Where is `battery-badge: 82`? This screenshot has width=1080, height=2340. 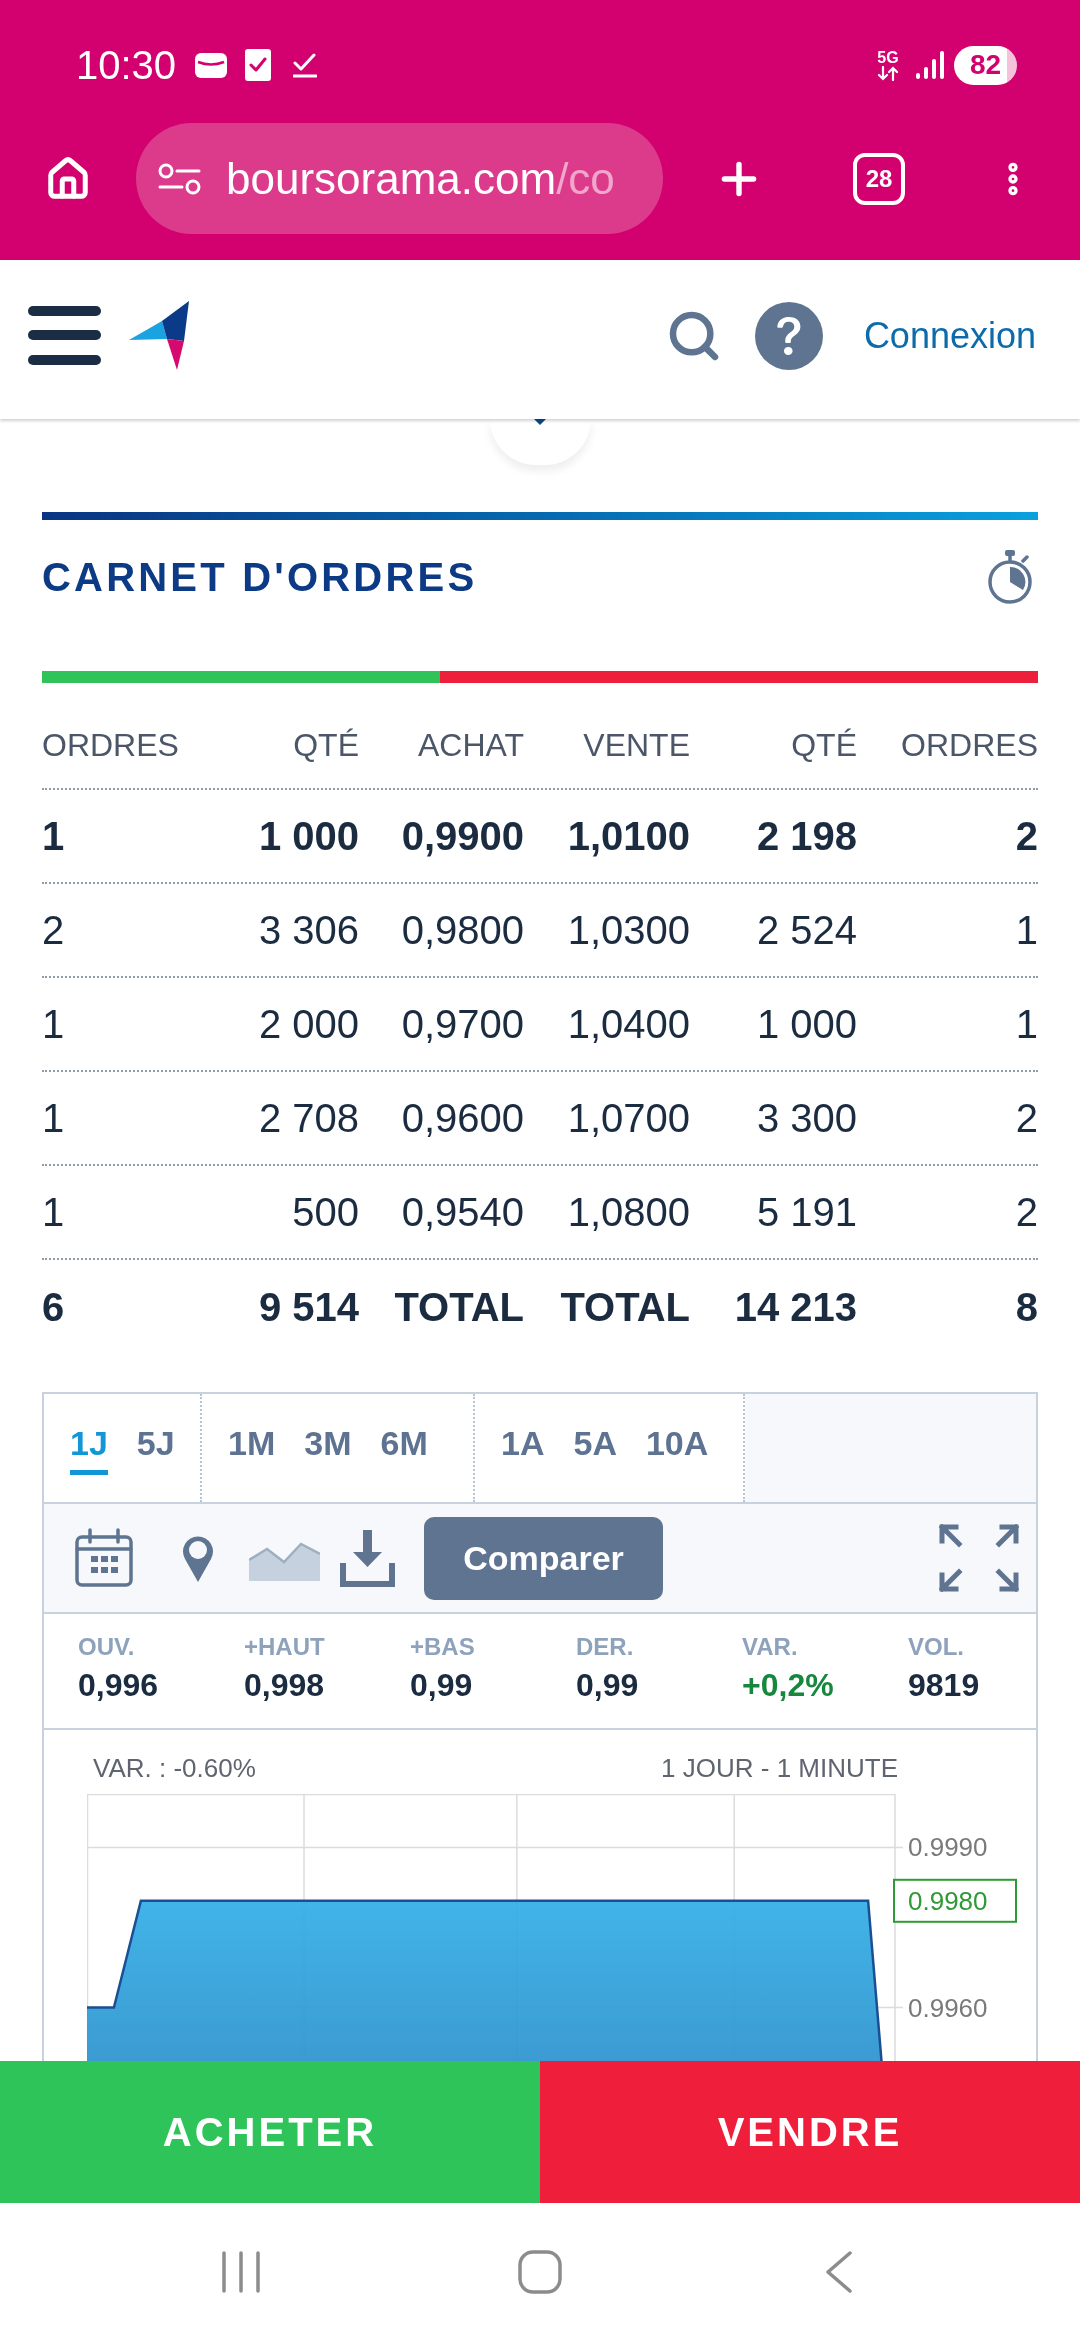 battery-badge: 82 is located at coordinates (985, 65).